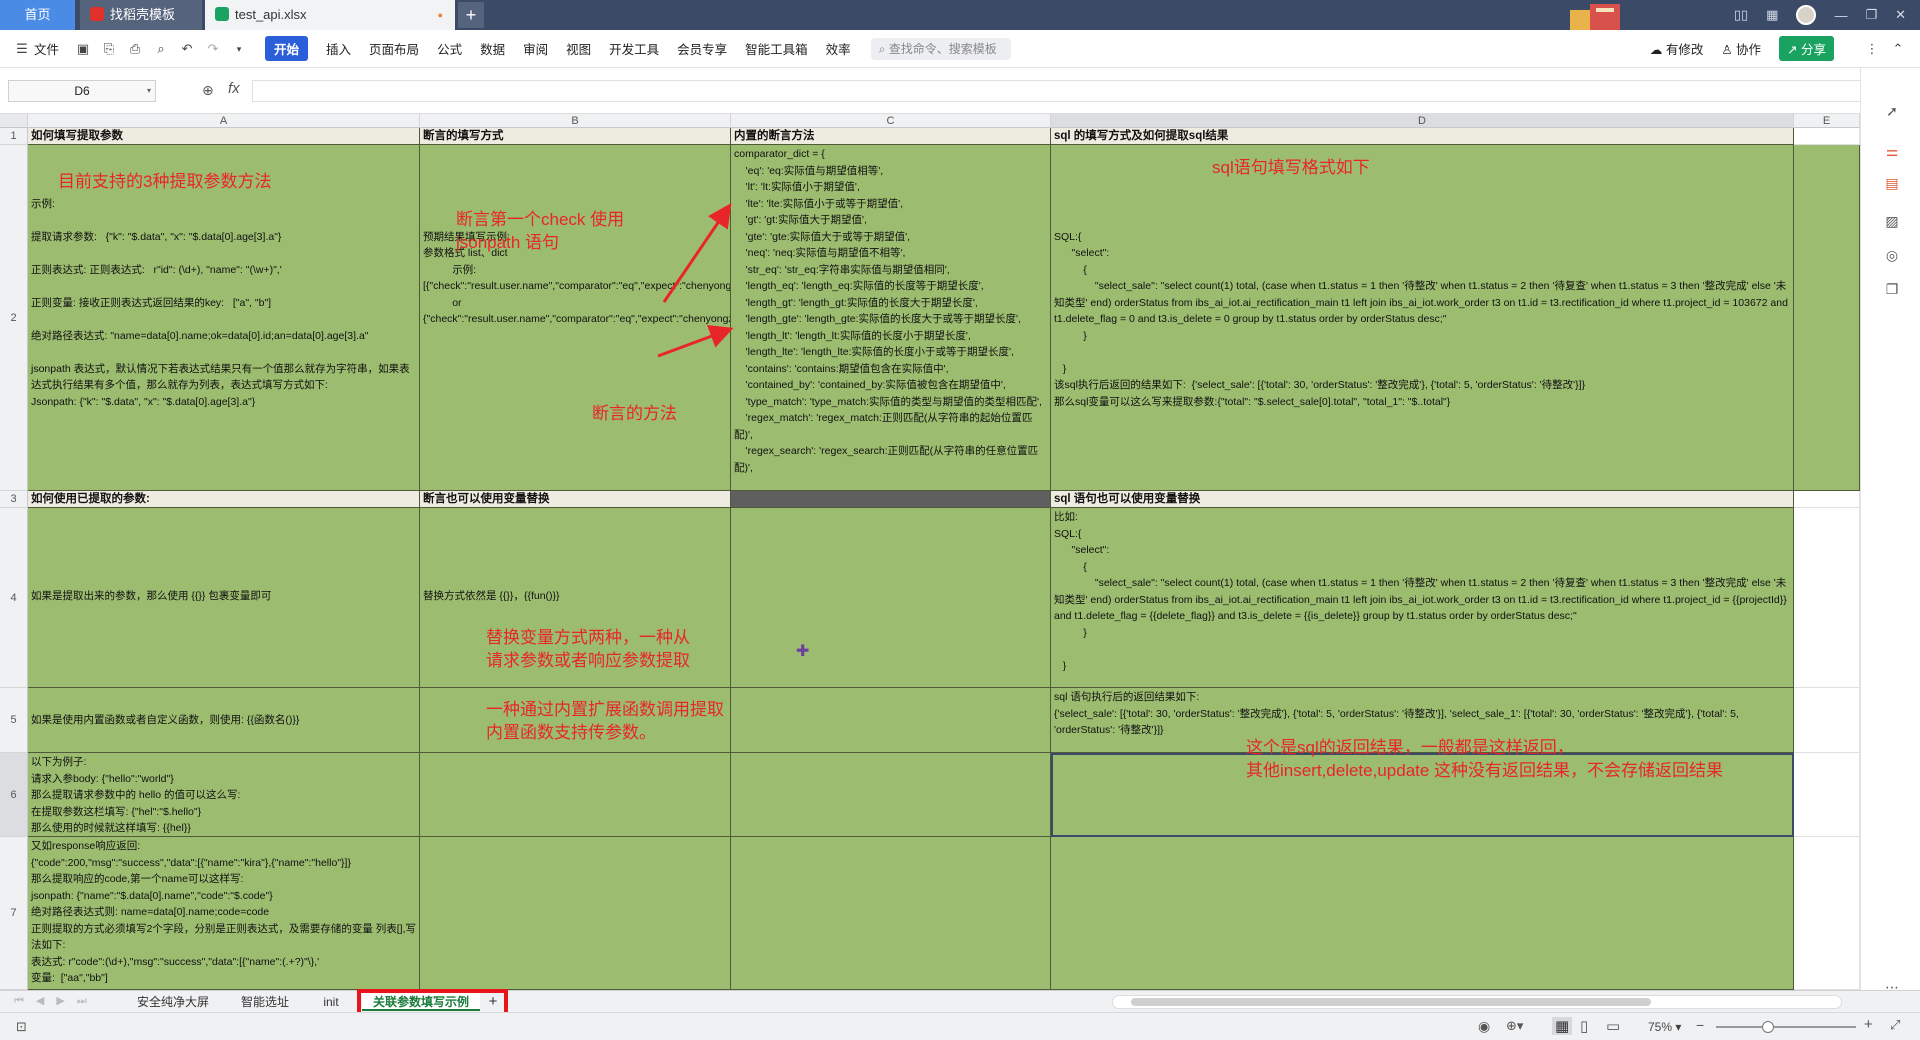  Describe the element at coordinates (960, 1026) in the screenshot. I see `status-bar: ⊡ ◉ ⊕▾ ▦ ▯ ▭ 75% ▾ − + ⤢` at that location.